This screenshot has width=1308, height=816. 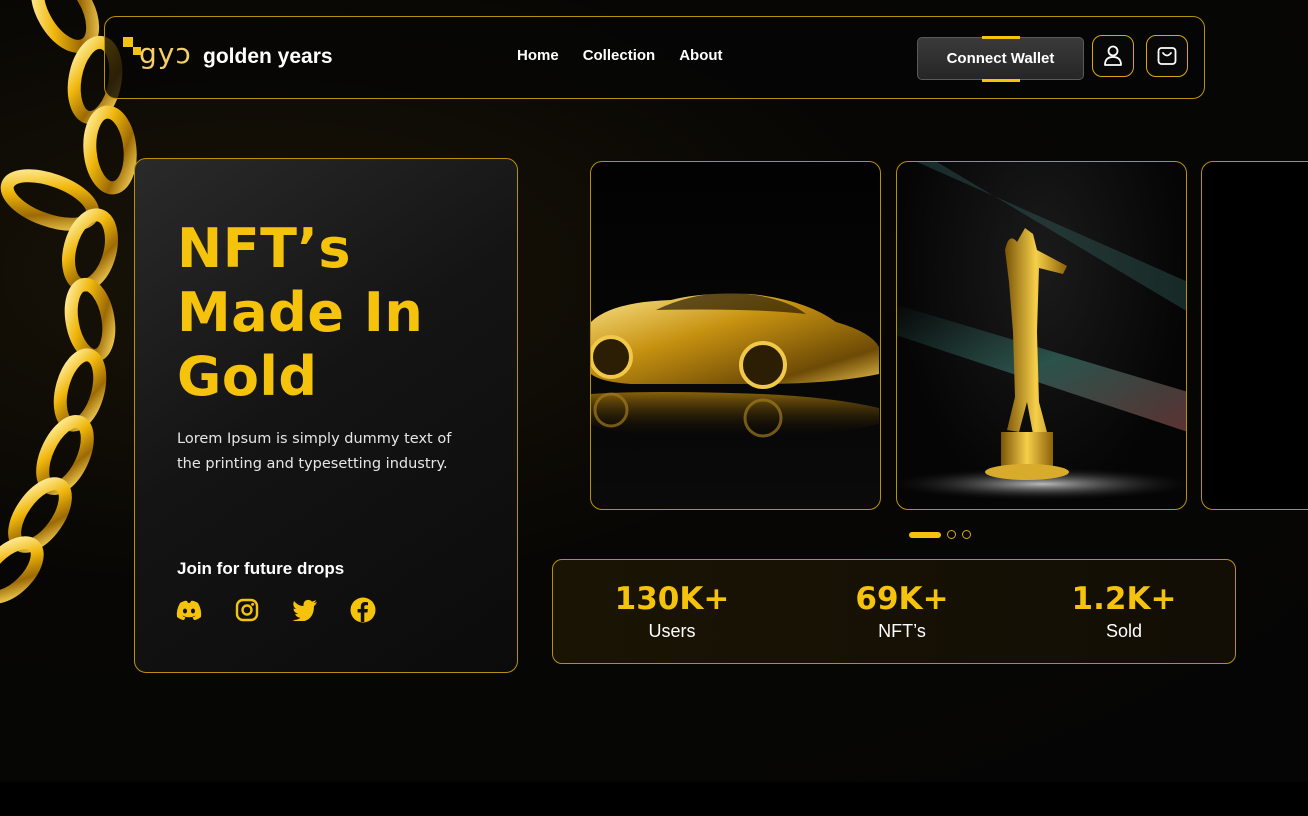 I want to click on logo: gyɔ golden years, so click(x=227, y=57).